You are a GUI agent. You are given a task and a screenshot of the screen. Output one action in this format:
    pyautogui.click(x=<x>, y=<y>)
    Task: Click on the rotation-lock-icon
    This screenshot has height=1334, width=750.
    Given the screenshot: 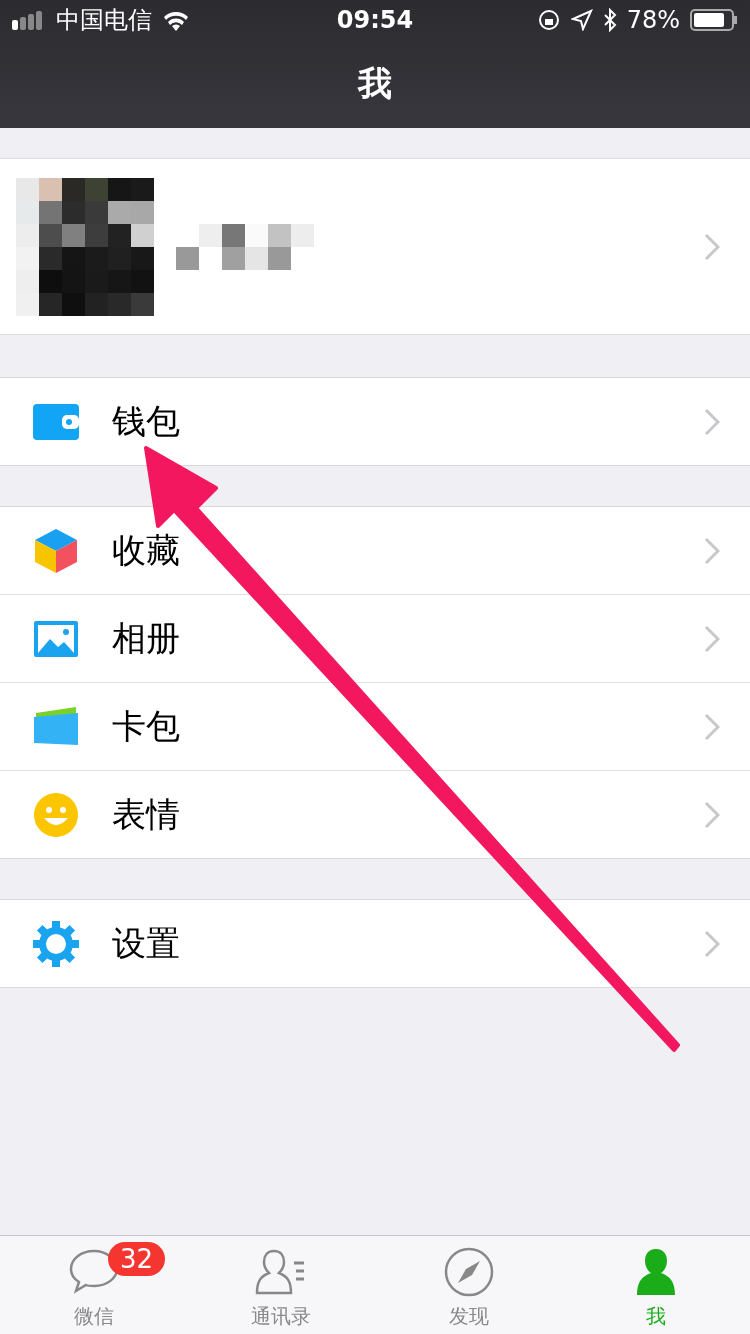 What is the action you would take?
    pyautogui.click(x=548, y=20)
    